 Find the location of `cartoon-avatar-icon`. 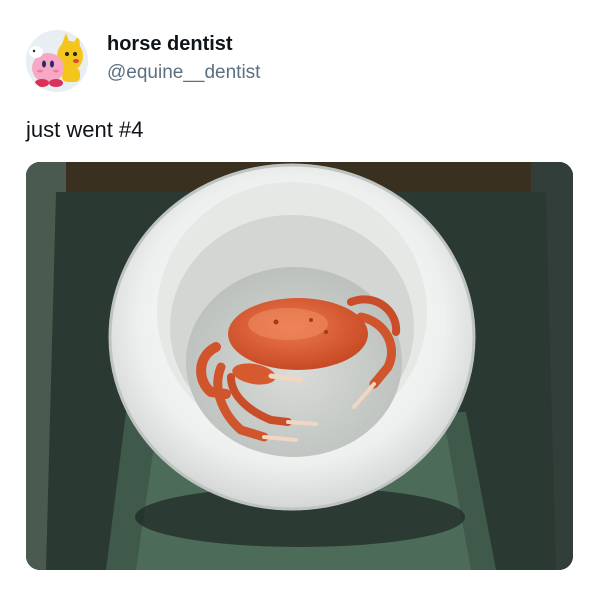

cartoon-avatar-icon is located at coordinates (57, 61).